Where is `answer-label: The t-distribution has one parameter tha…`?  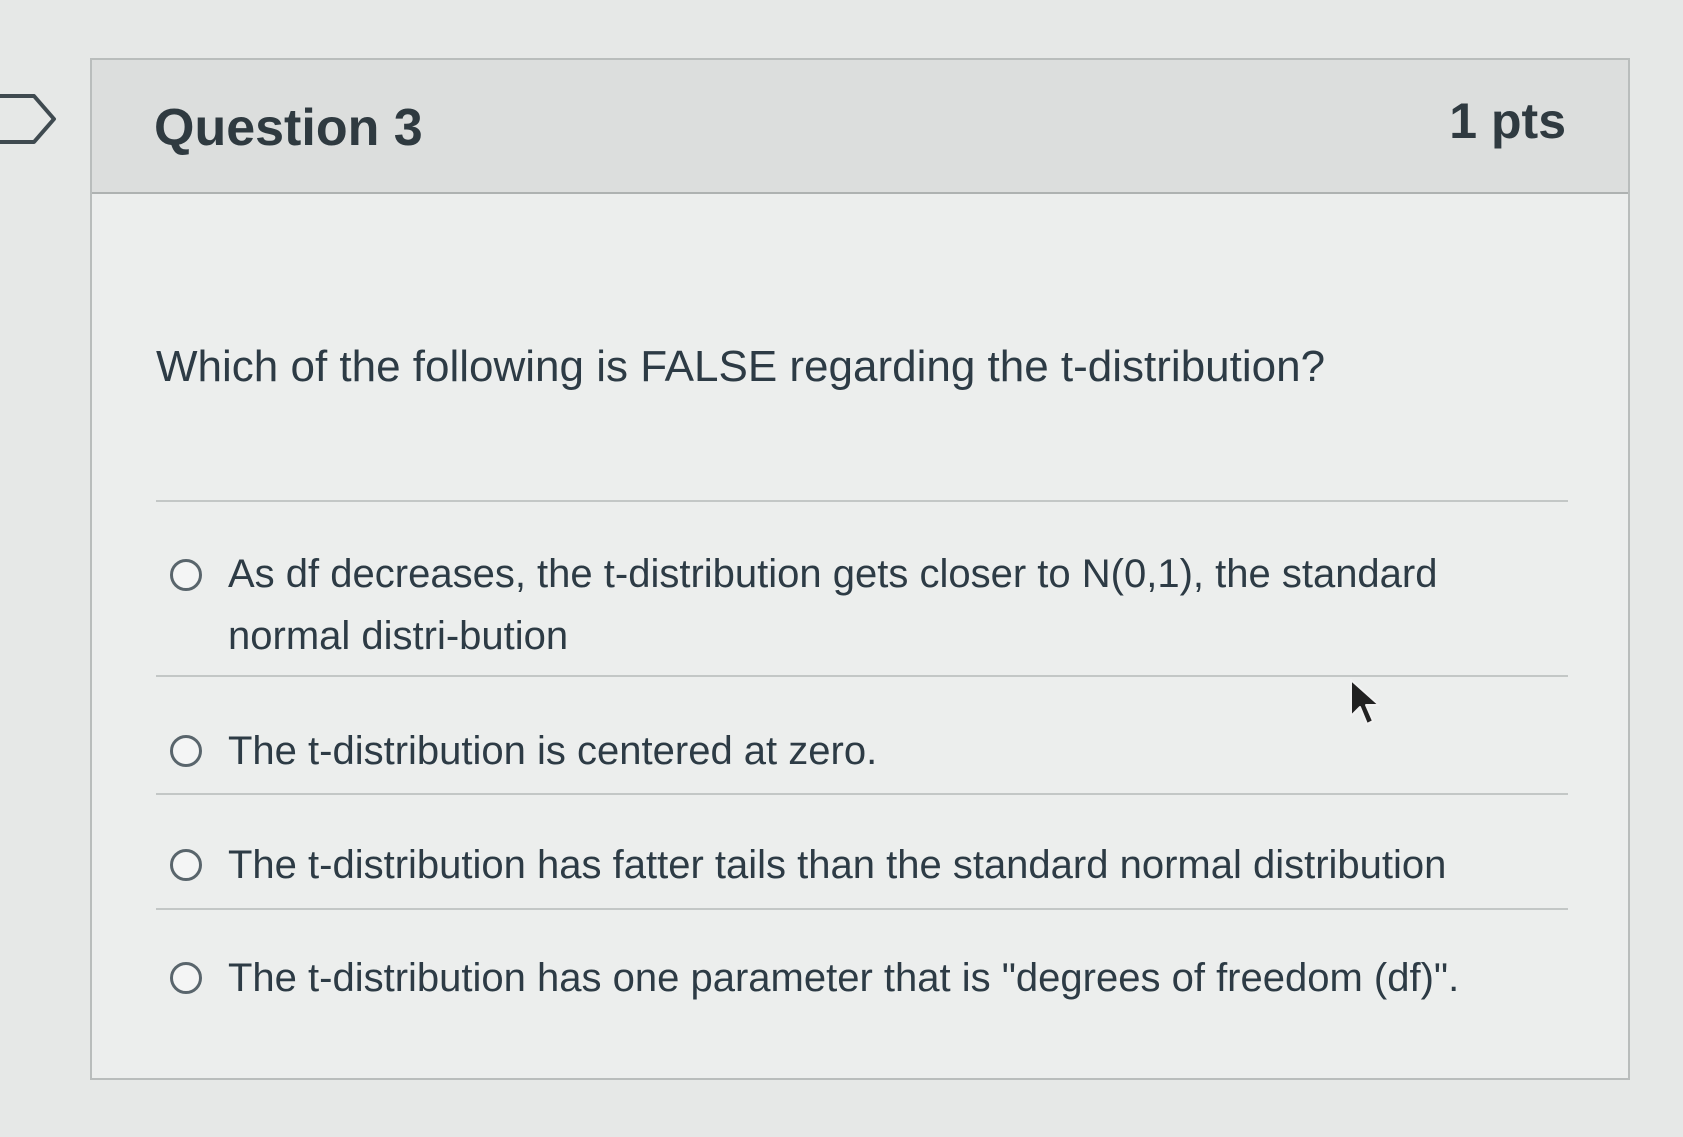 answer-label: The t-distribution has one parameter tha… is located at coordinates (844, 978).